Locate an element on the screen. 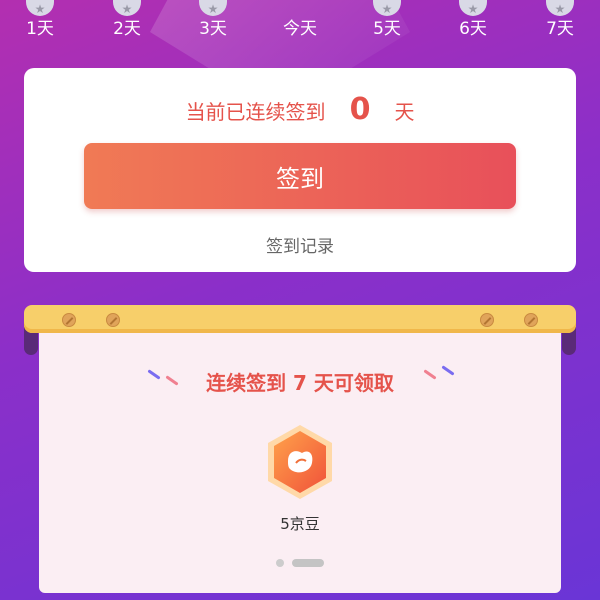 This screenshot has width=600, height=600. reward-title: 连续签到 7 天可领取 is located at coordinates (300, 383).